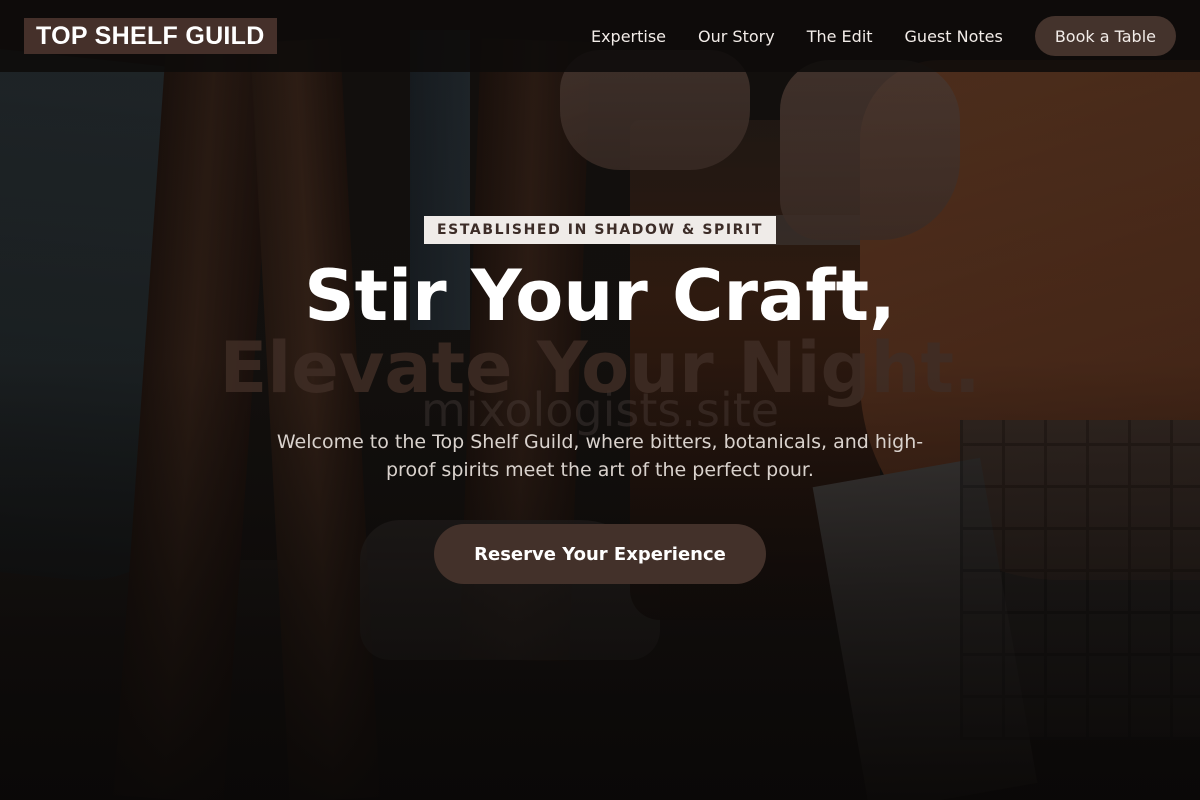  I want to click on nav-link-guest-notes: Guest Notes, so click(954, 36).